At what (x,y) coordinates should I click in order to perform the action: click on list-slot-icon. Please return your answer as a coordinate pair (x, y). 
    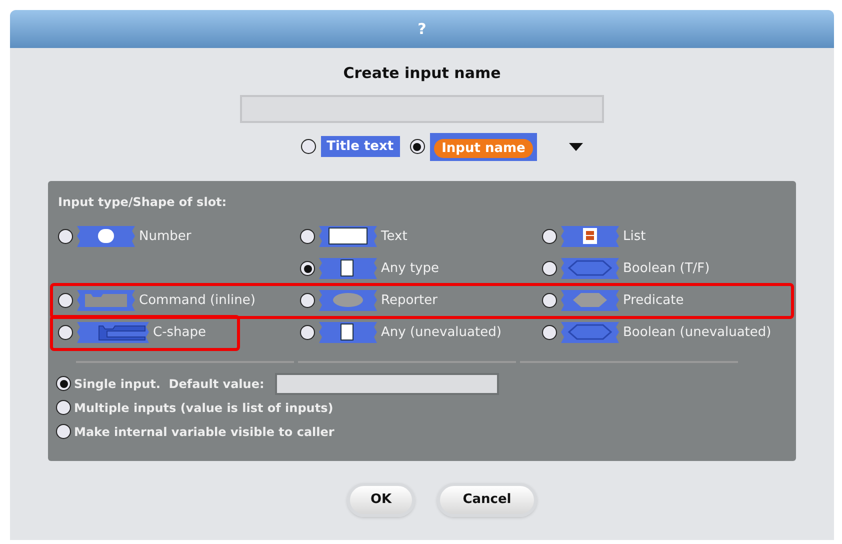
    Looking at the image, I should click on (590, 236).